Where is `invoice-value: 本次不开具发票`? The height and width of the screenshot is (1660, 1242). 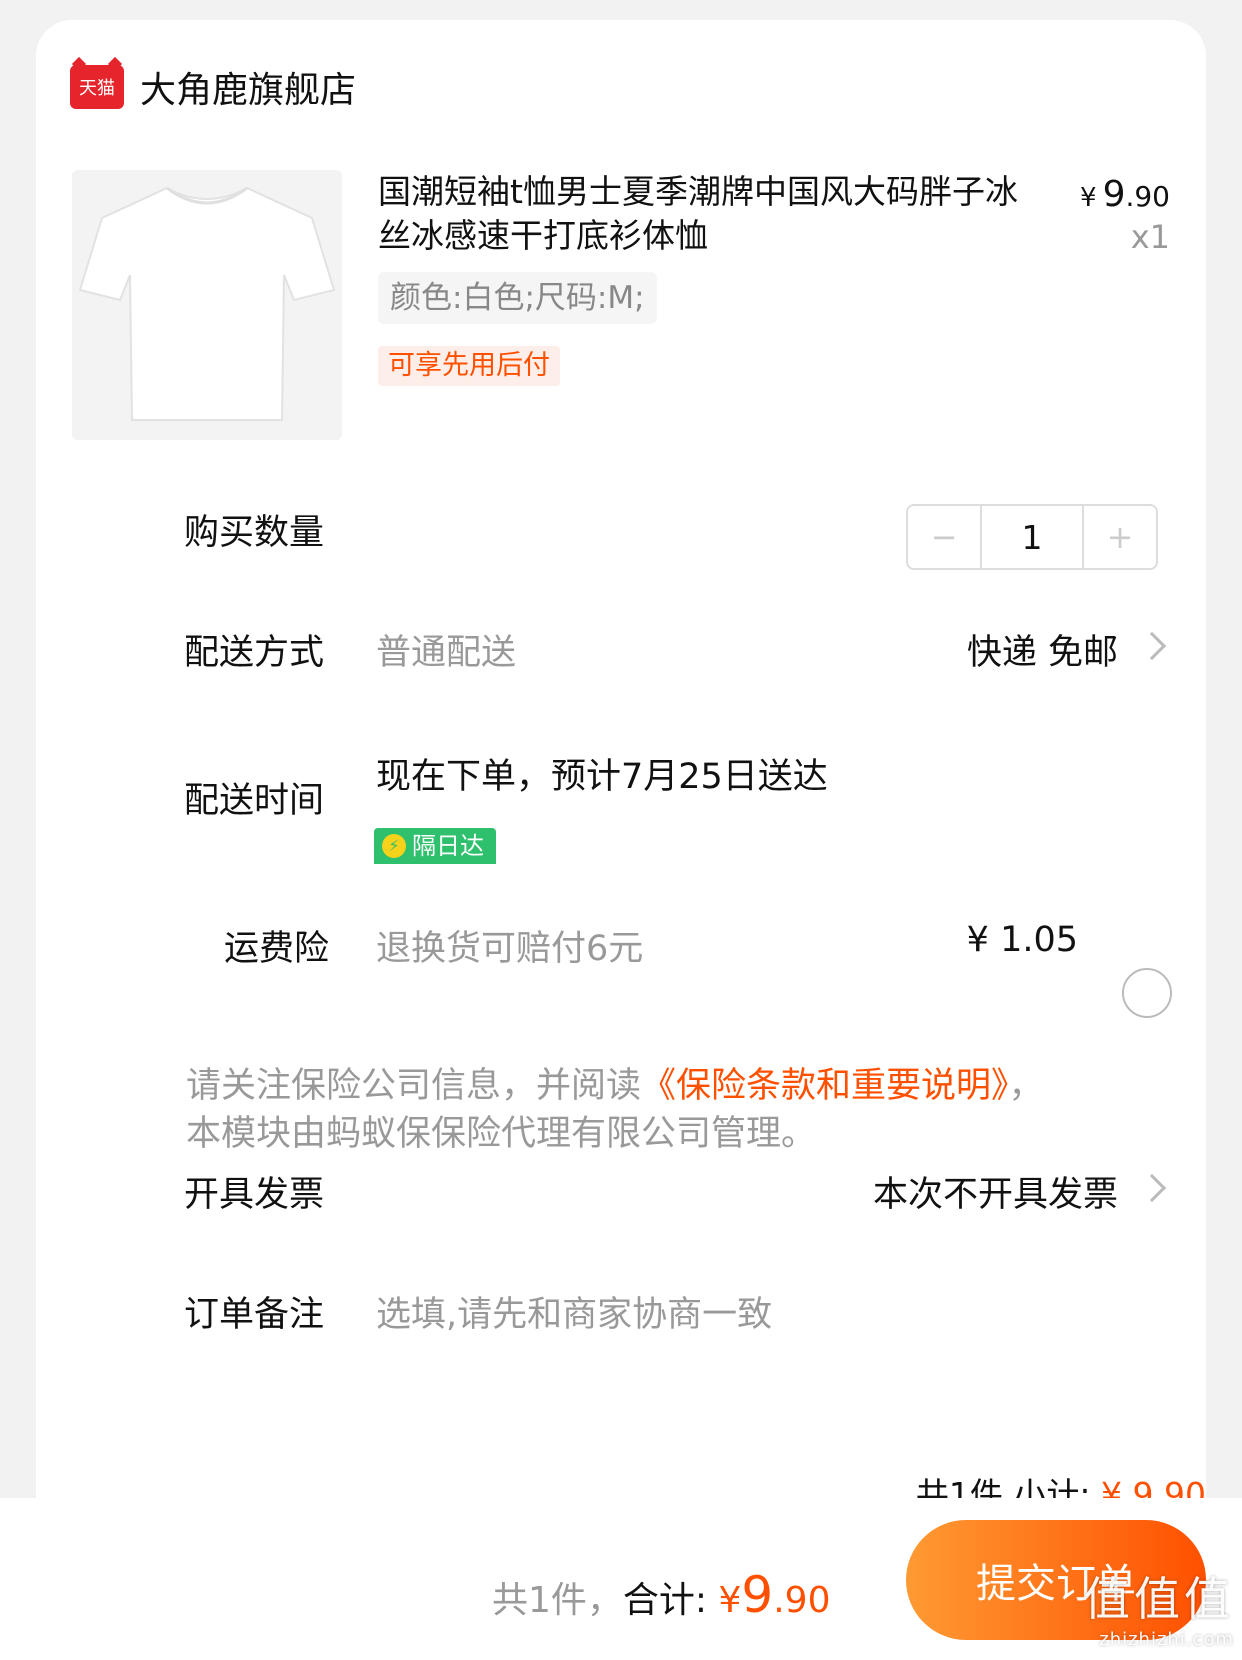 invoice-value: 本次不开具发票 is located at coordinates (995, 1191).